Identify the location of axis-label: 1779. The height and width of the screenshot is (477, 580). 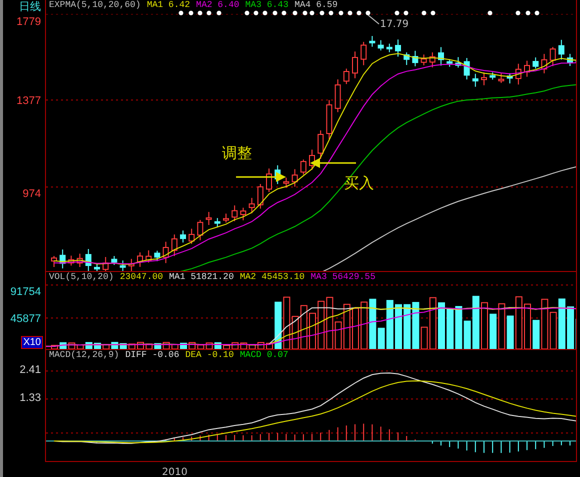
(28, 22).